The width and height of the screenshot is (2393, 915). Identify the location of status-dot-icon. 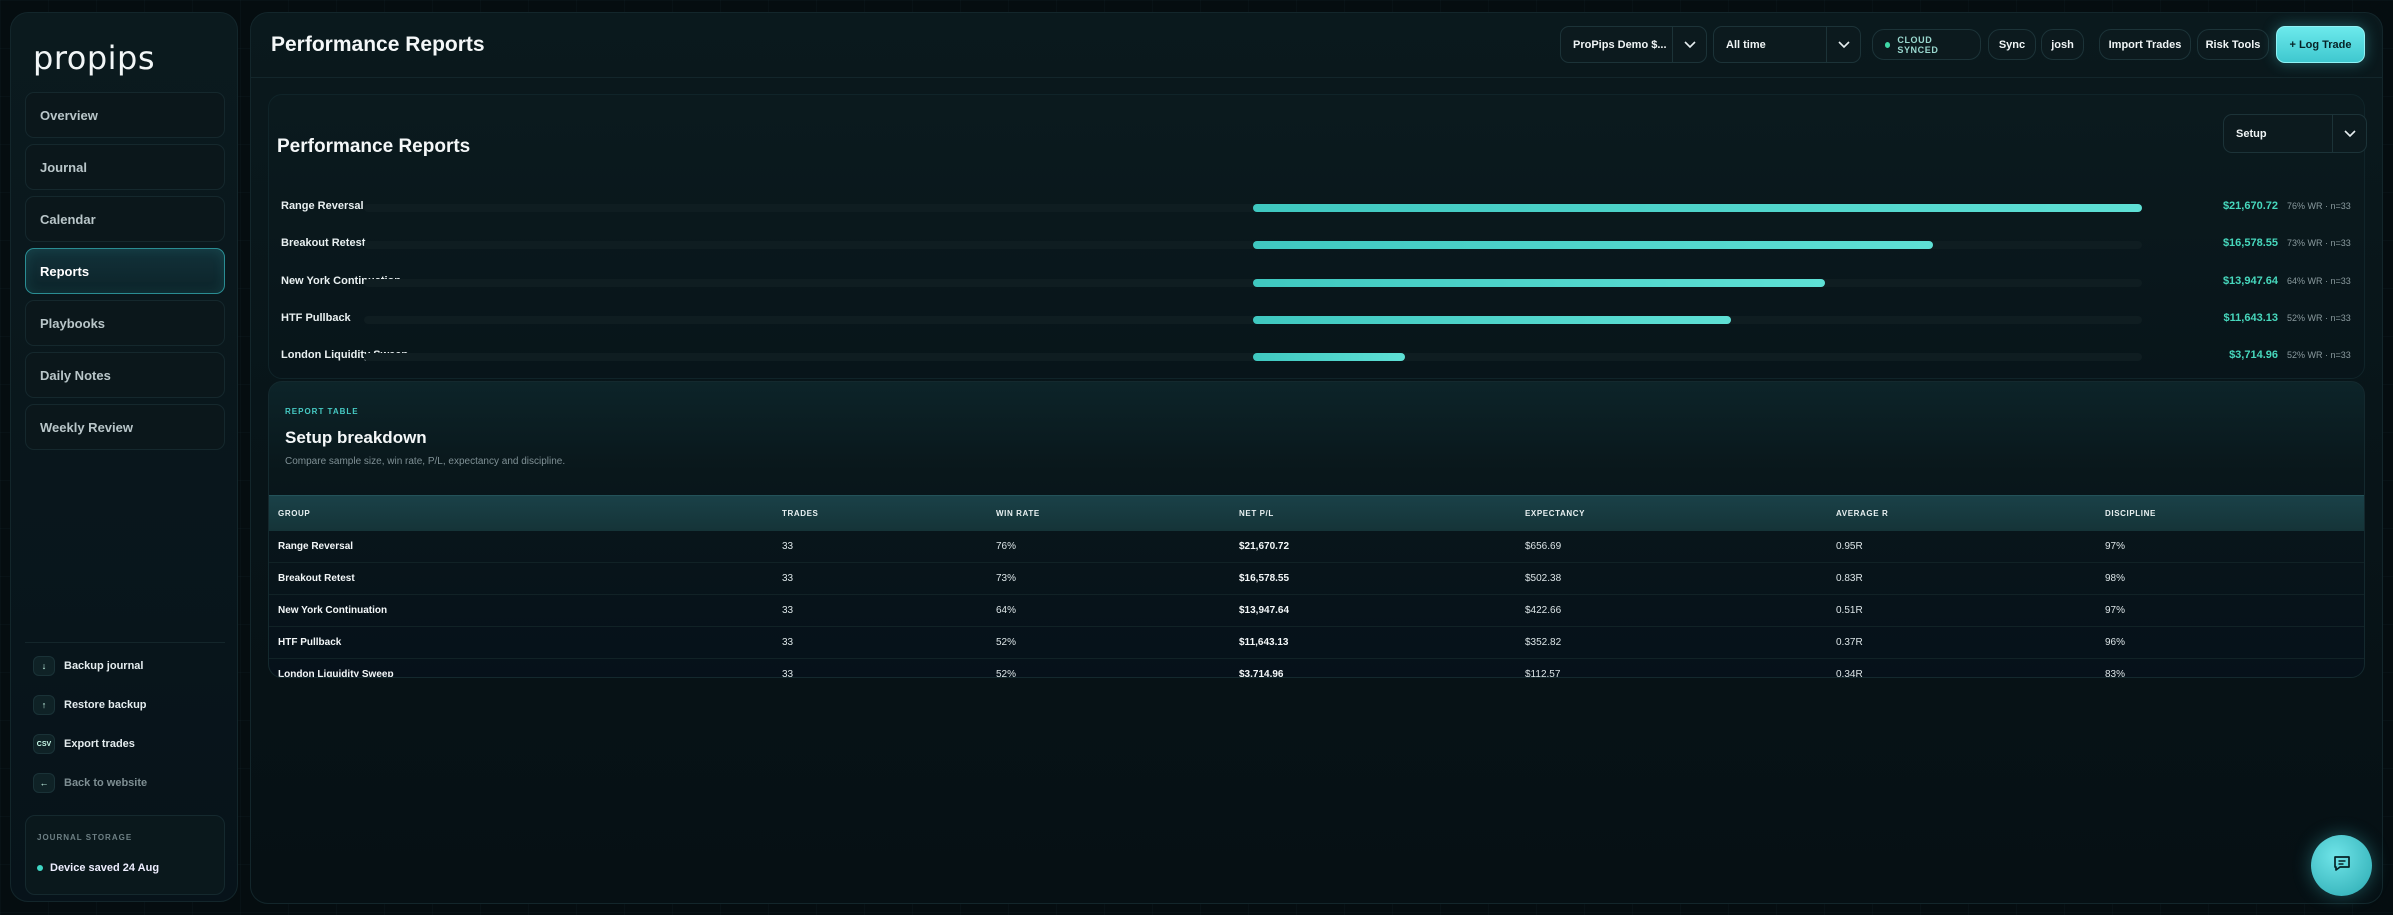
(40, 868).